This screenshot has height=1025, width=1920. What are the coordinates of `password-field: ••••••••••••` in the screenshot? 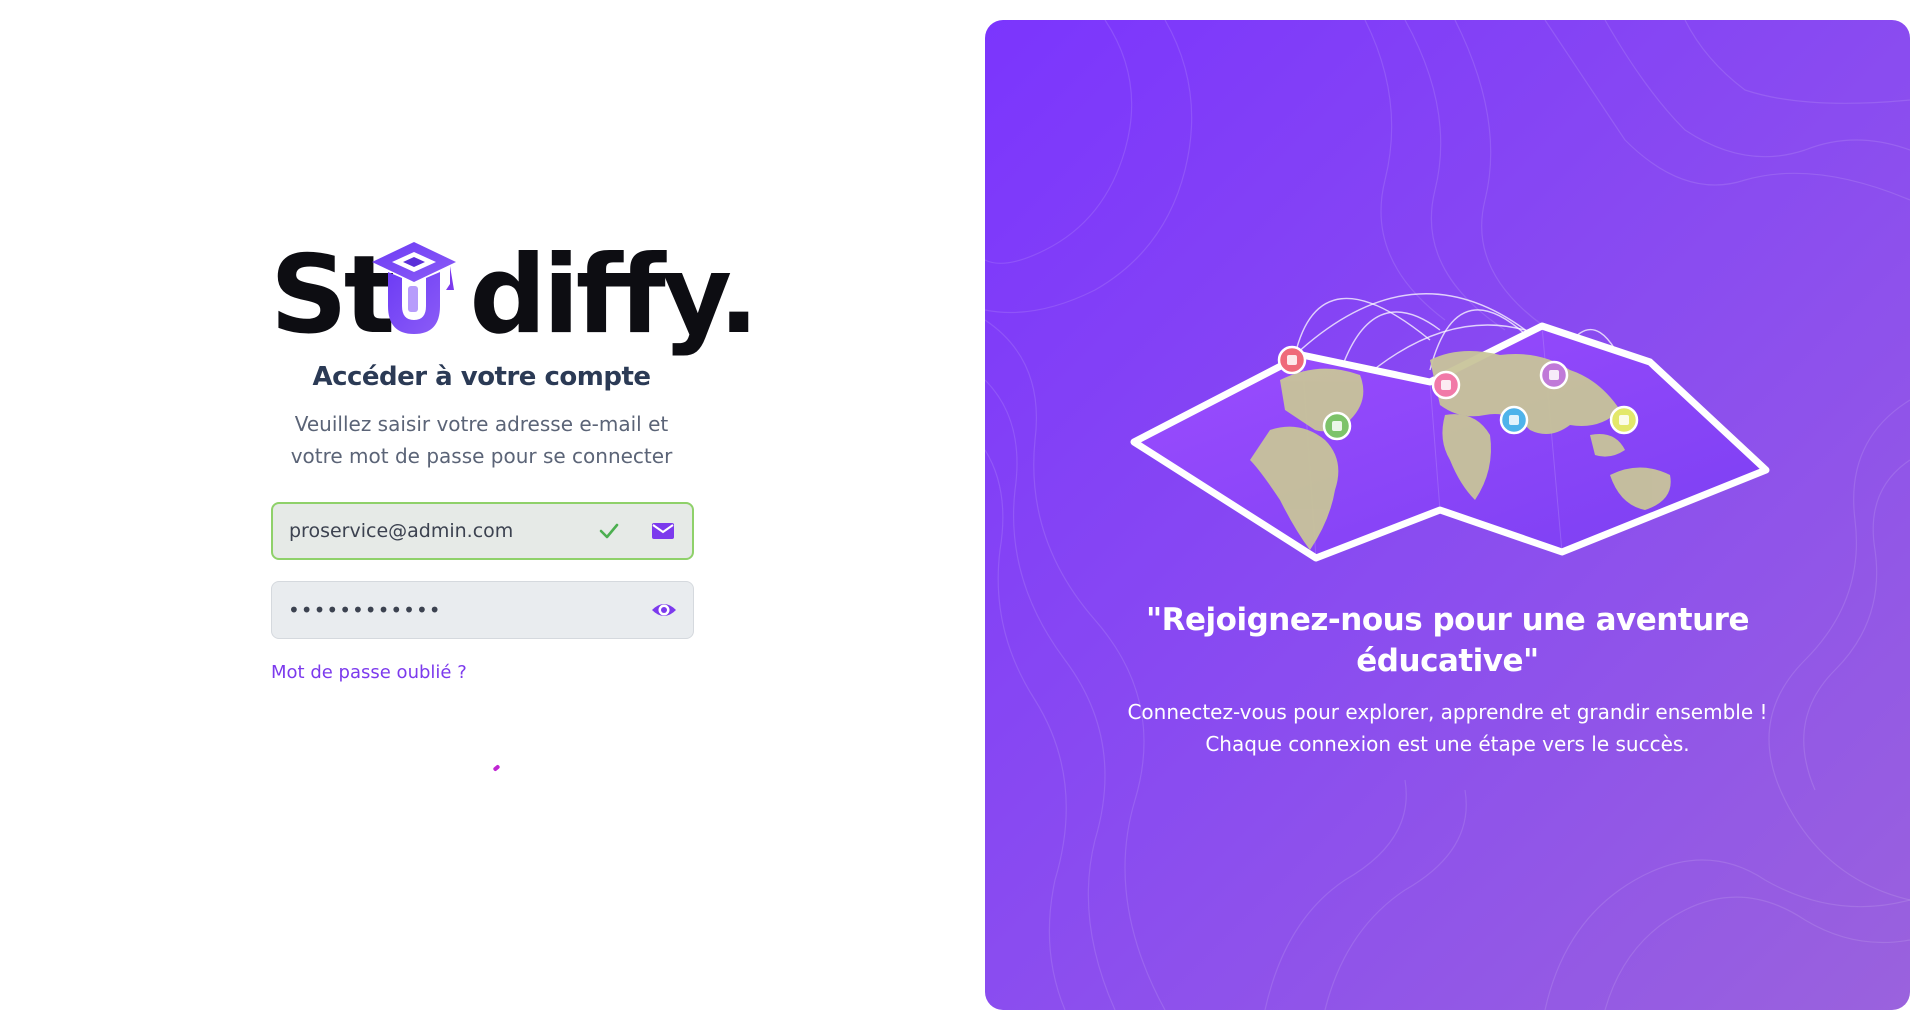 It's located at (482, 610).